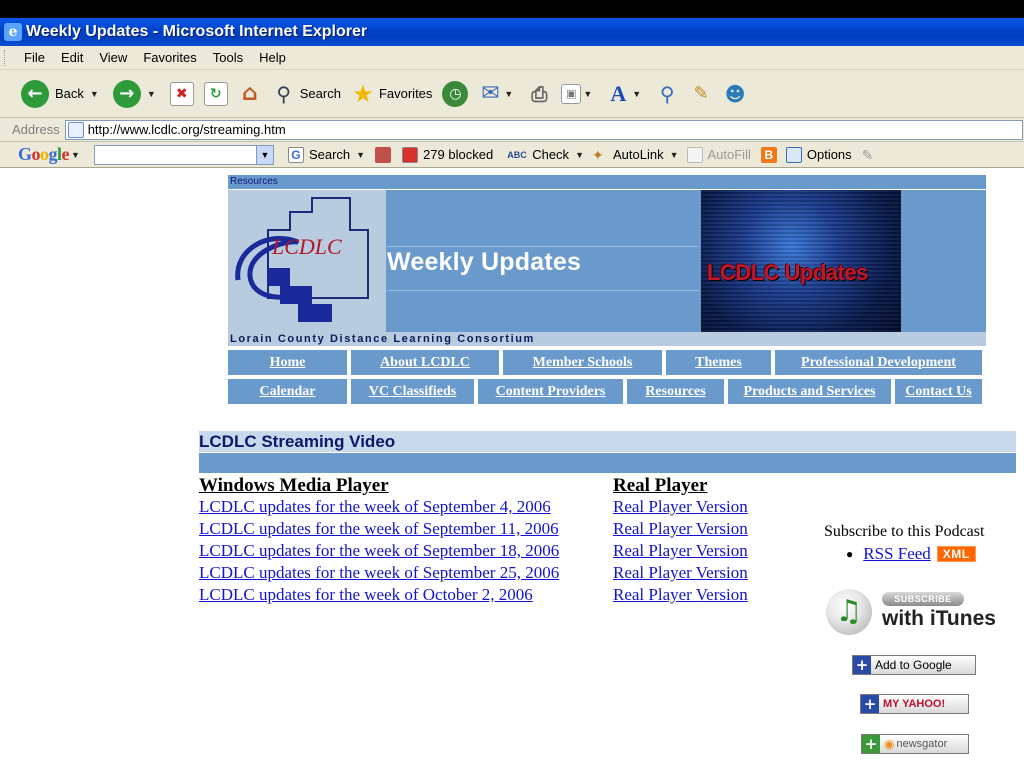  I want to click on popup-blocker-button: 279 blocked, so click(447, 154).